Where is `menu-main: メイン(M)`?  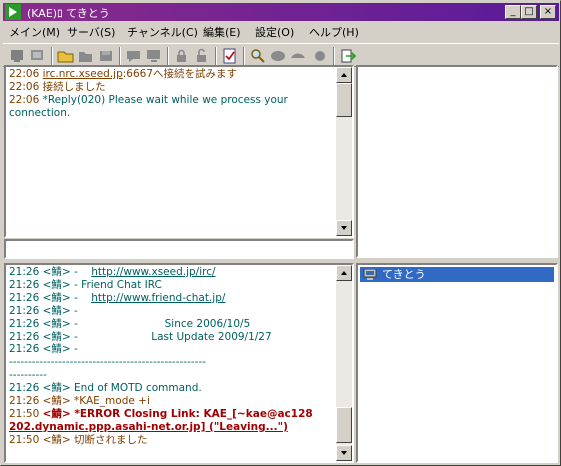 menu-main: メイン(M) is located at coordinates (34, 32).